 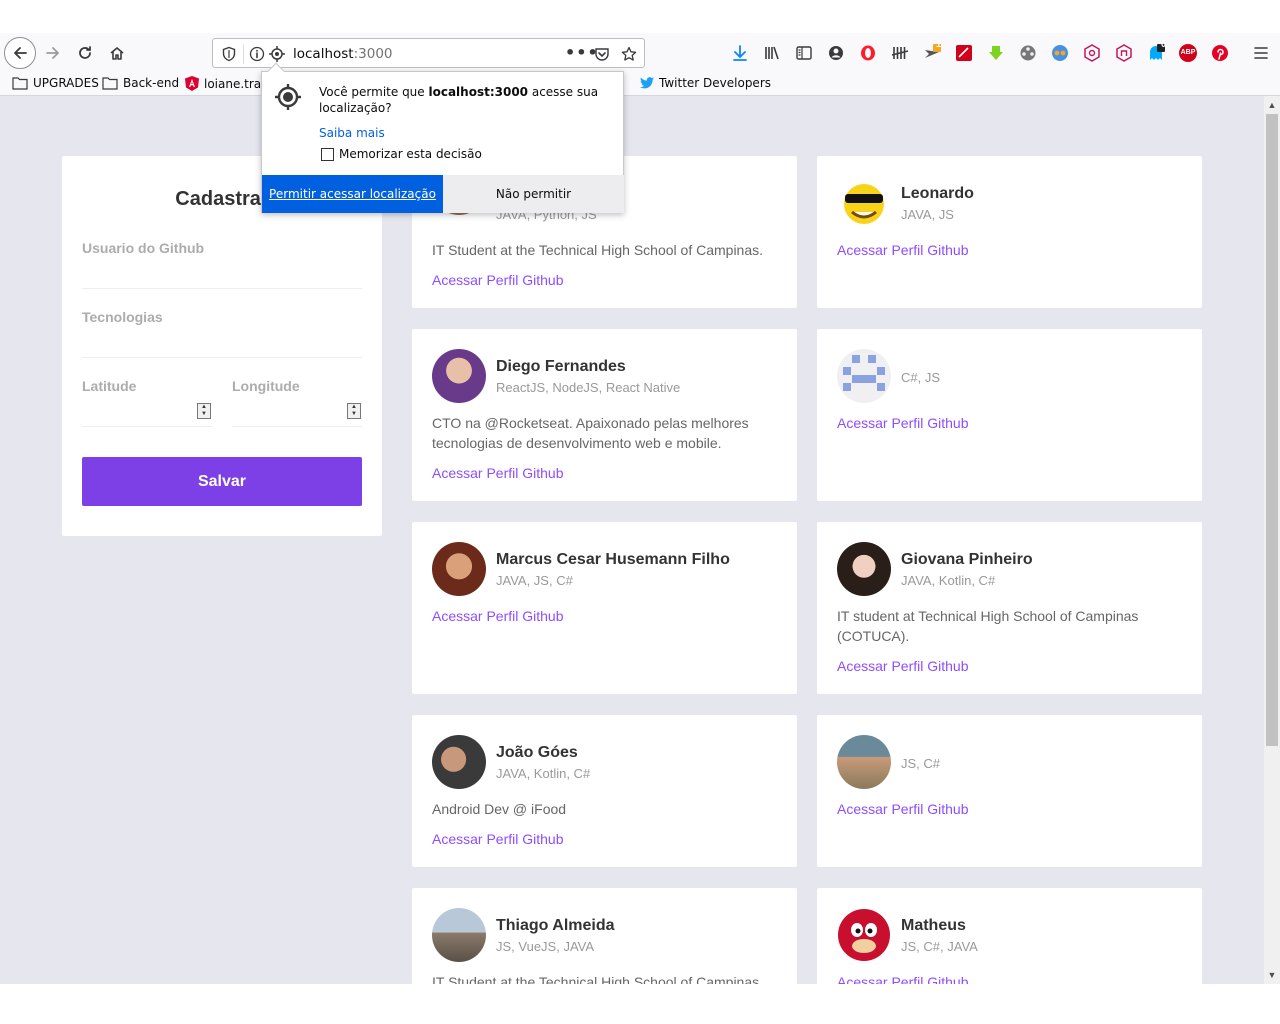 What do you see at coordinates (1009, 791) in the screenshot?
I see `dev-card: JS, C# Acessar Perfil Github` at bounding box center [1009, 791].